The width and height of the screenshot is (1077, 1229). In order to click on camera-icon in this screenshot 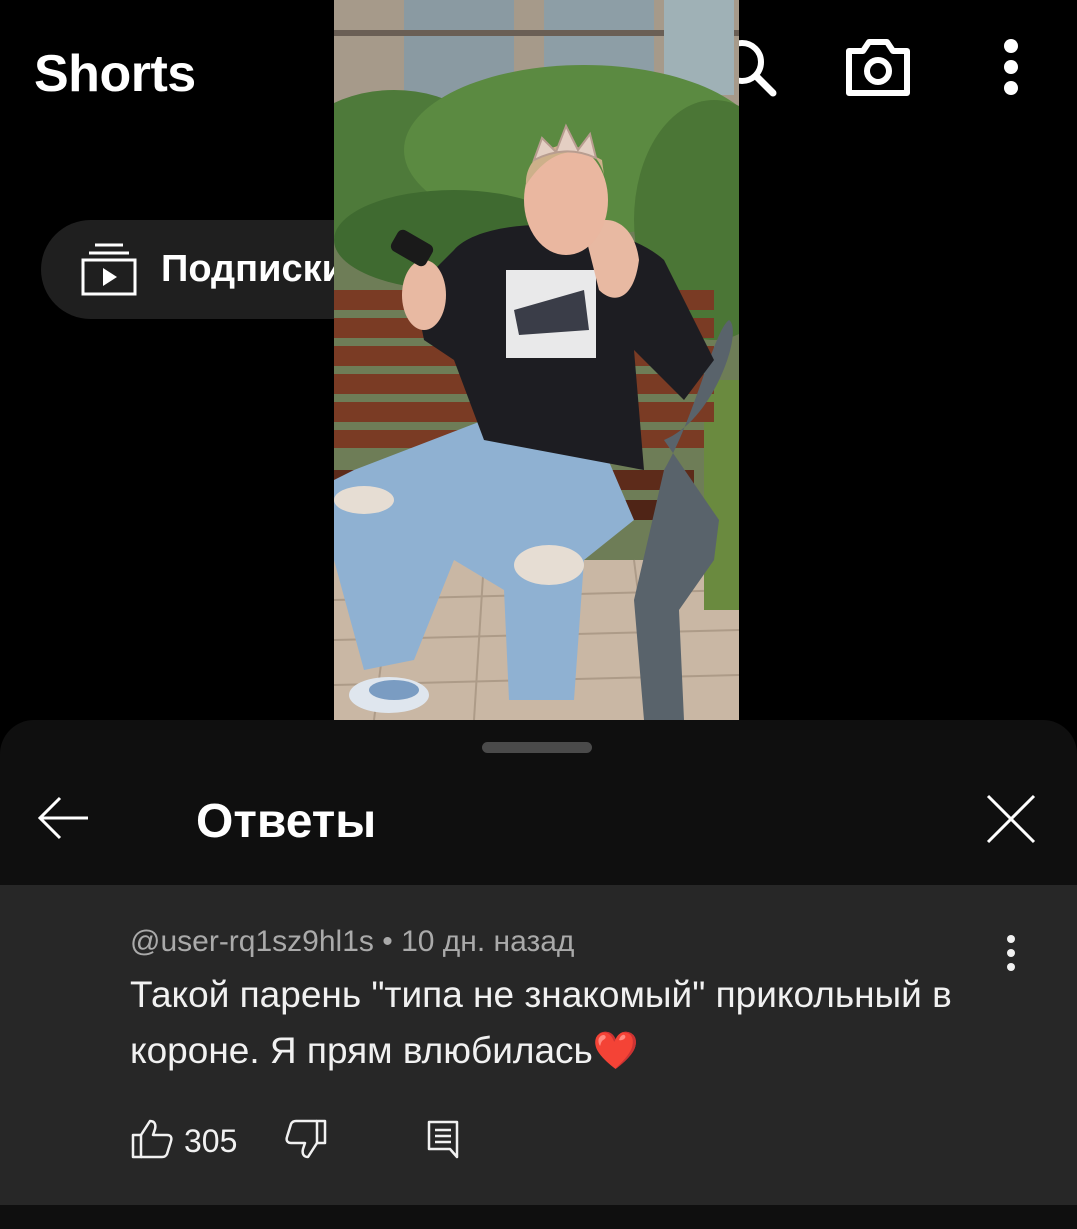, I will do `click(878, 67)`.